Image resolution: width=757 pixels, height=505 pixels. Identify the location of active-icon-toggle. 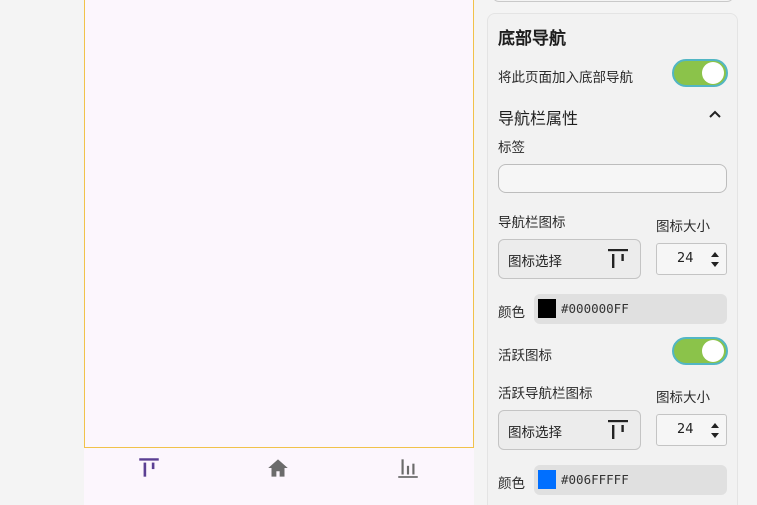
(700, 351).